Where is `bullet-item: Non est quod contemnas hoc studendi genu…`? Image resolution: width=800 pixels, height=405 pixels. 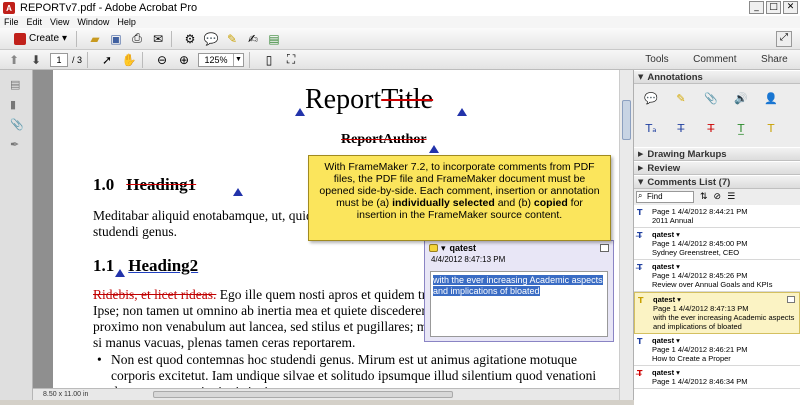
bullet-item: Non est quod contemnas hoc studendi genu… is located at coordinates (354, 371).